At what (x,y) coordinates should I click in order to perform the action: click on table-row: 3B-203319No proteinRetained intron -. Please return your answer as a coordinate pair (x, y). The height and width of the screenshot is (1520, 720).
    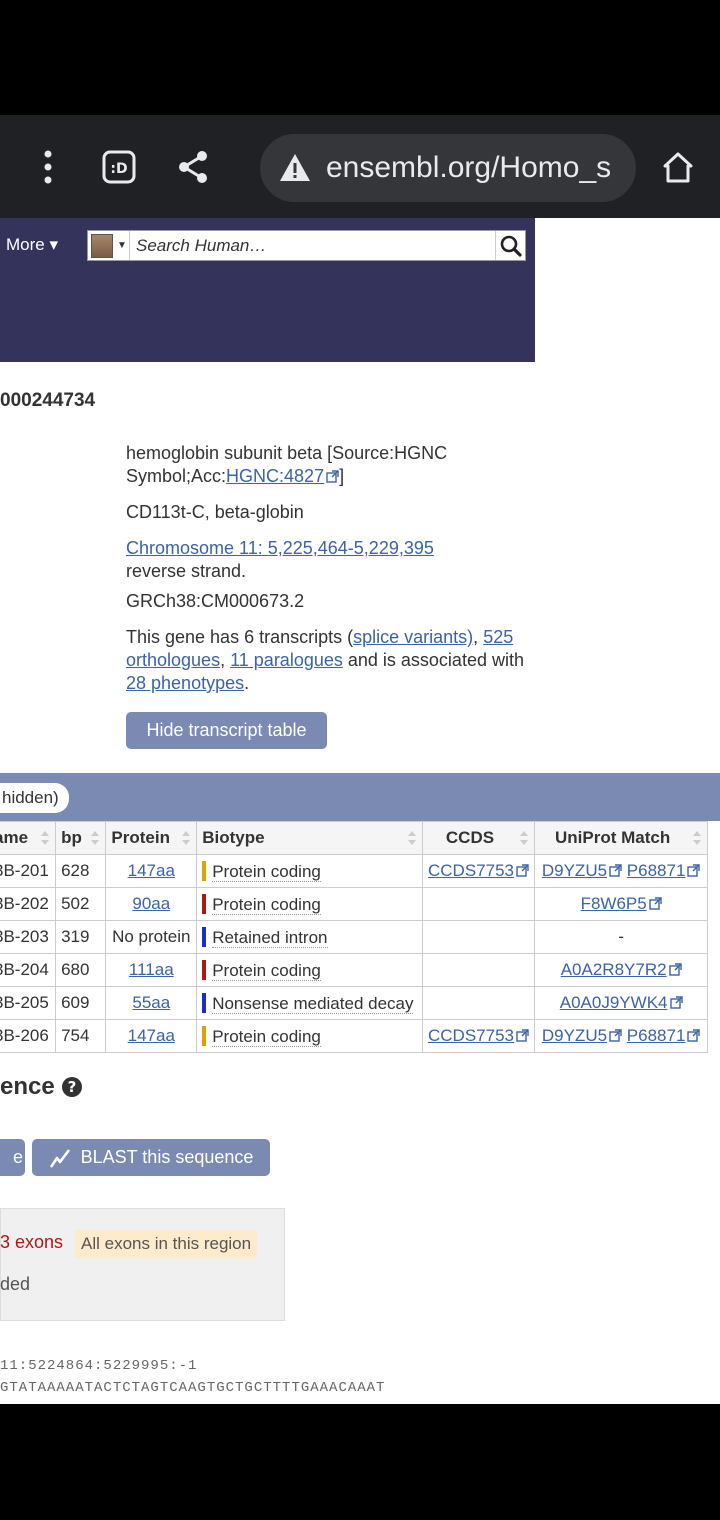
    Looking at the image, I should click on (354, 937).